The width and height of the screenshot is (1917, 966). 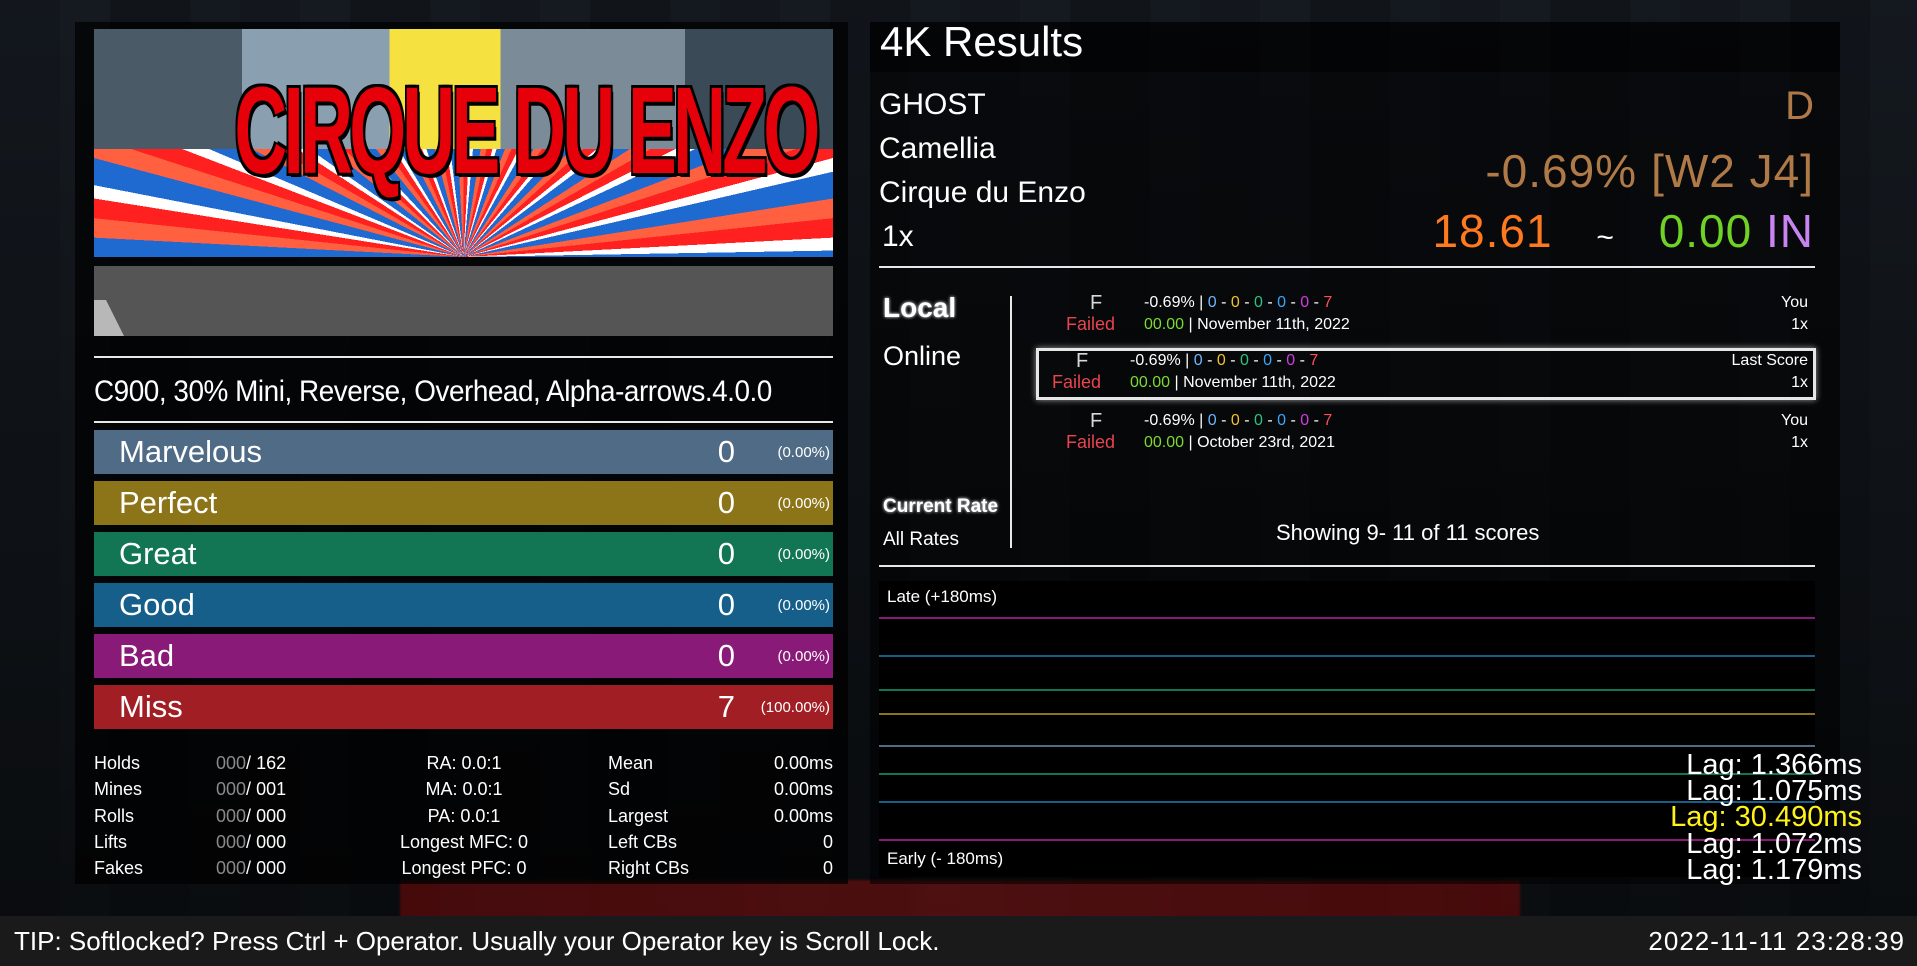 What do you see at coordinates (898, 236) in the screenshot?
I see `song-rate: 1x` at bounding box center [898, 236].